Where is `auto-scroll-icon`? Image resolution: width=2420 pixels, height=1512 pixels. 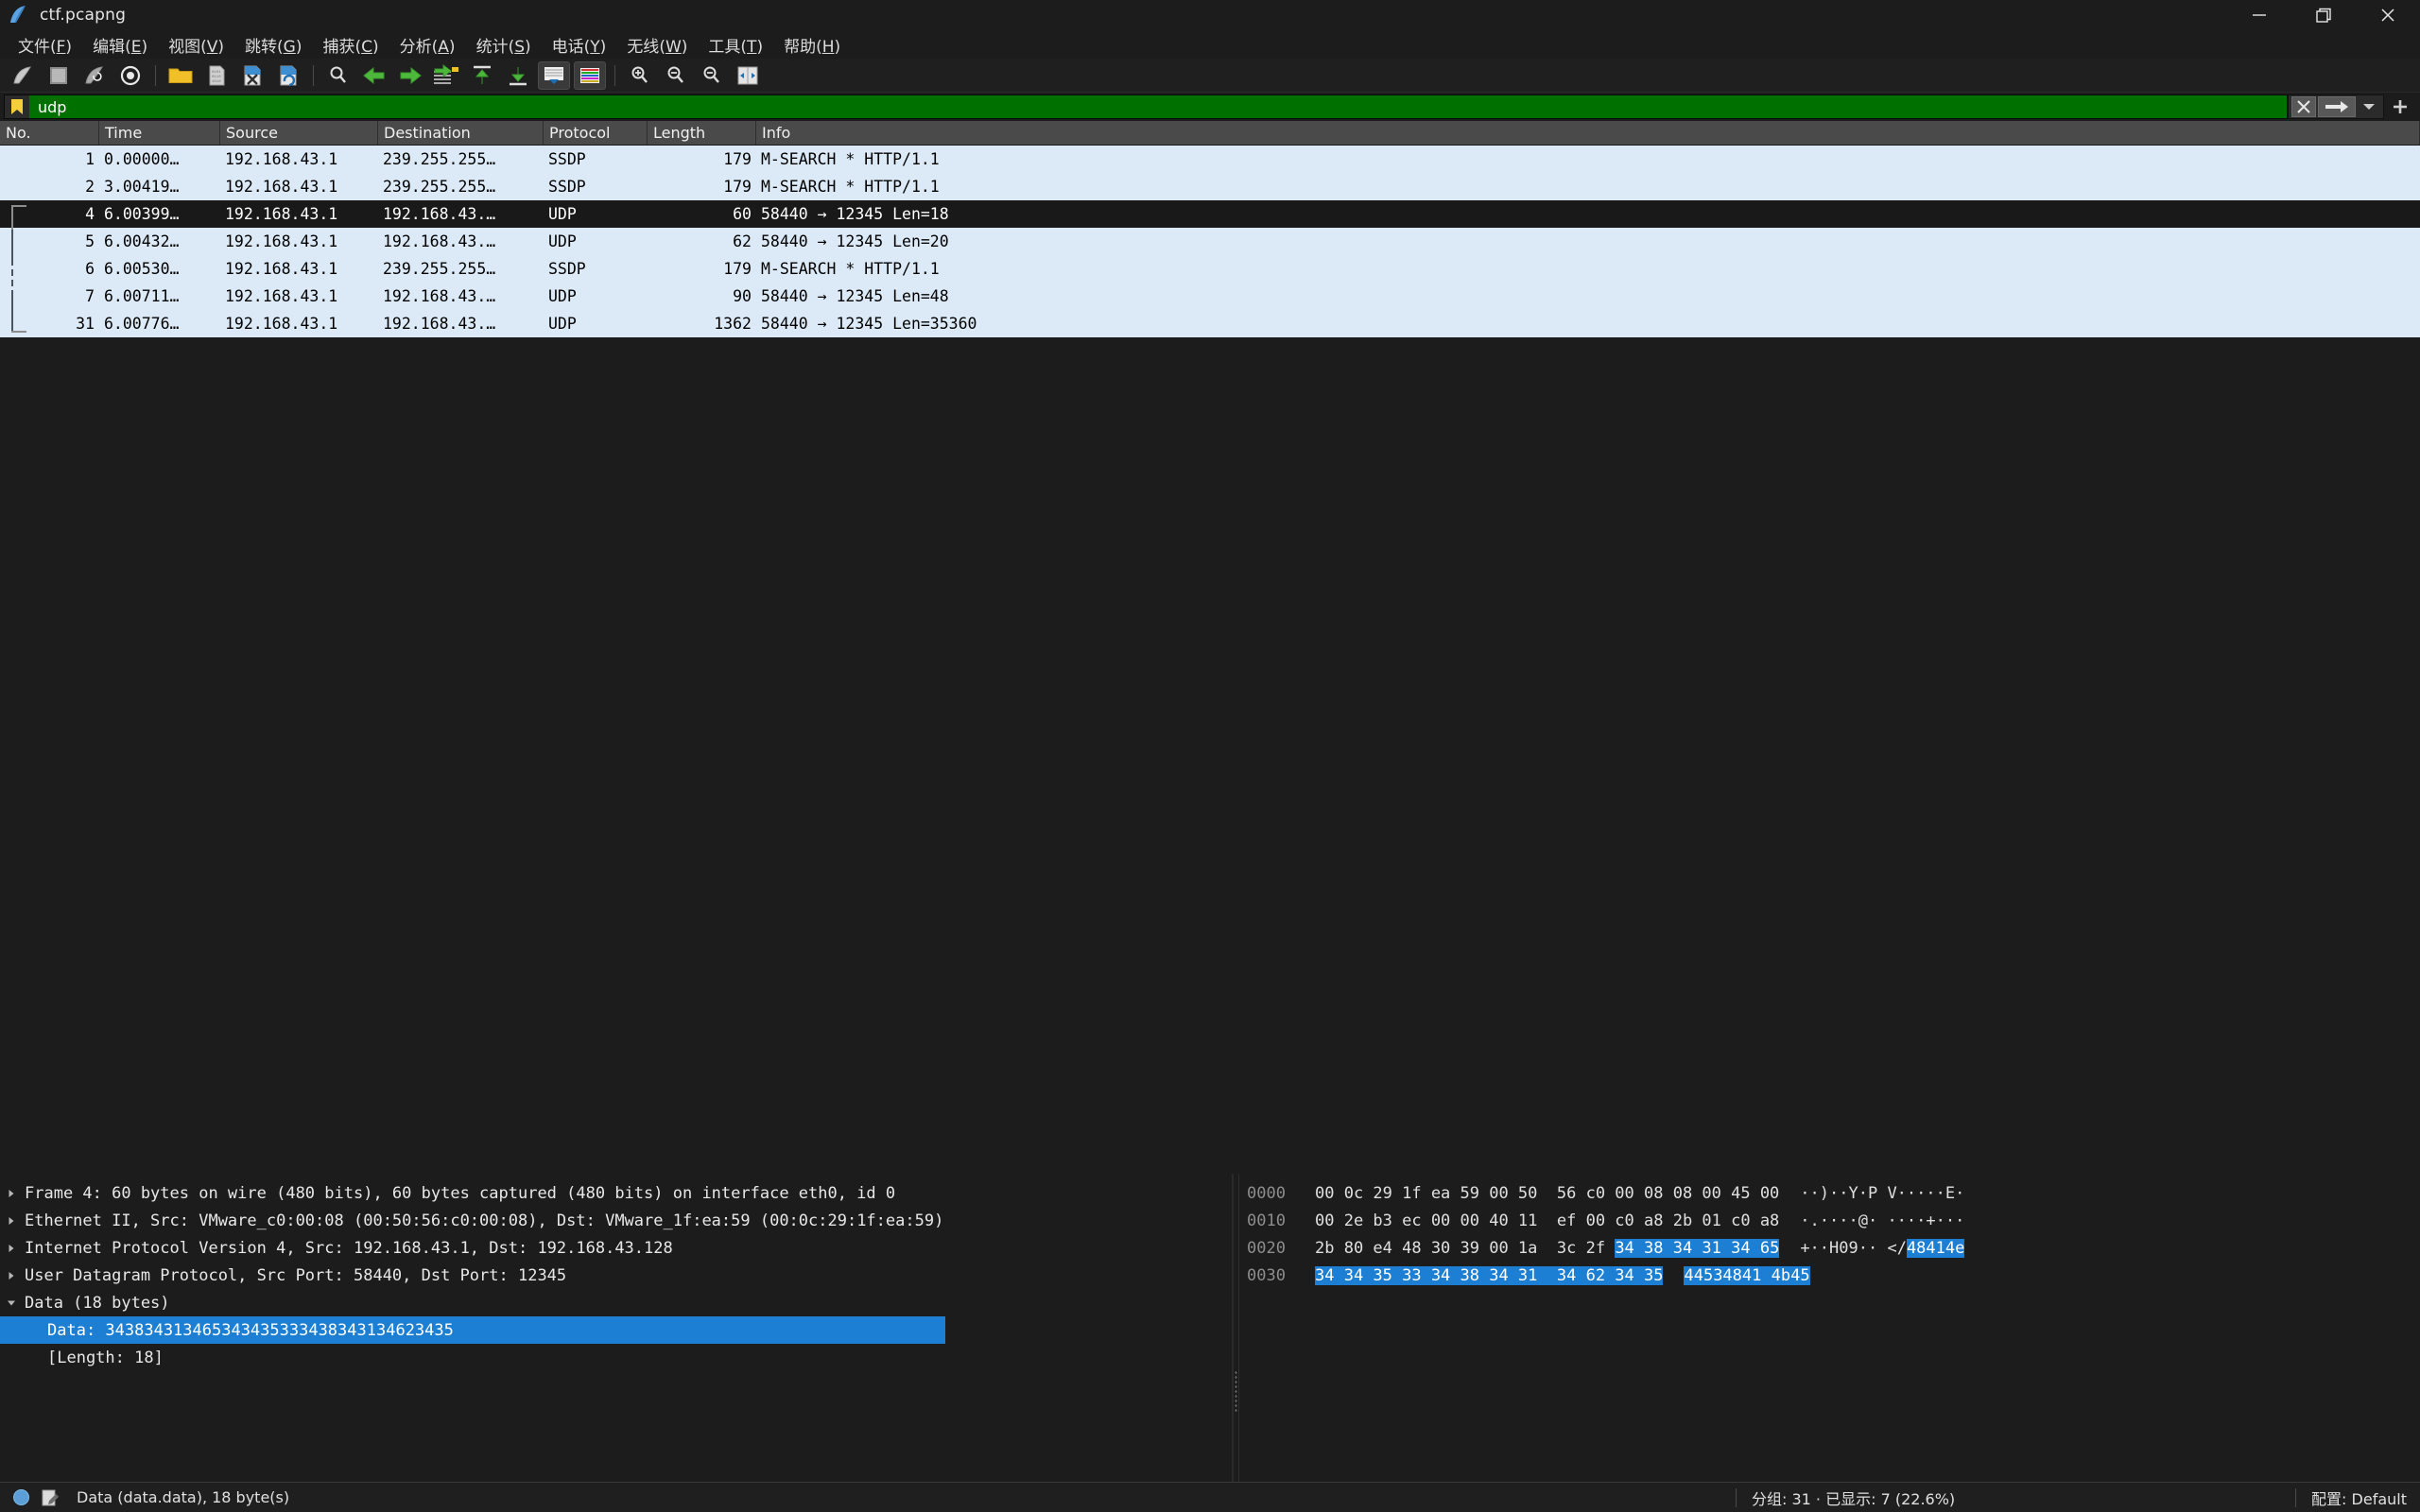 auto-scroll-icon is located at coordinates (554, 75).